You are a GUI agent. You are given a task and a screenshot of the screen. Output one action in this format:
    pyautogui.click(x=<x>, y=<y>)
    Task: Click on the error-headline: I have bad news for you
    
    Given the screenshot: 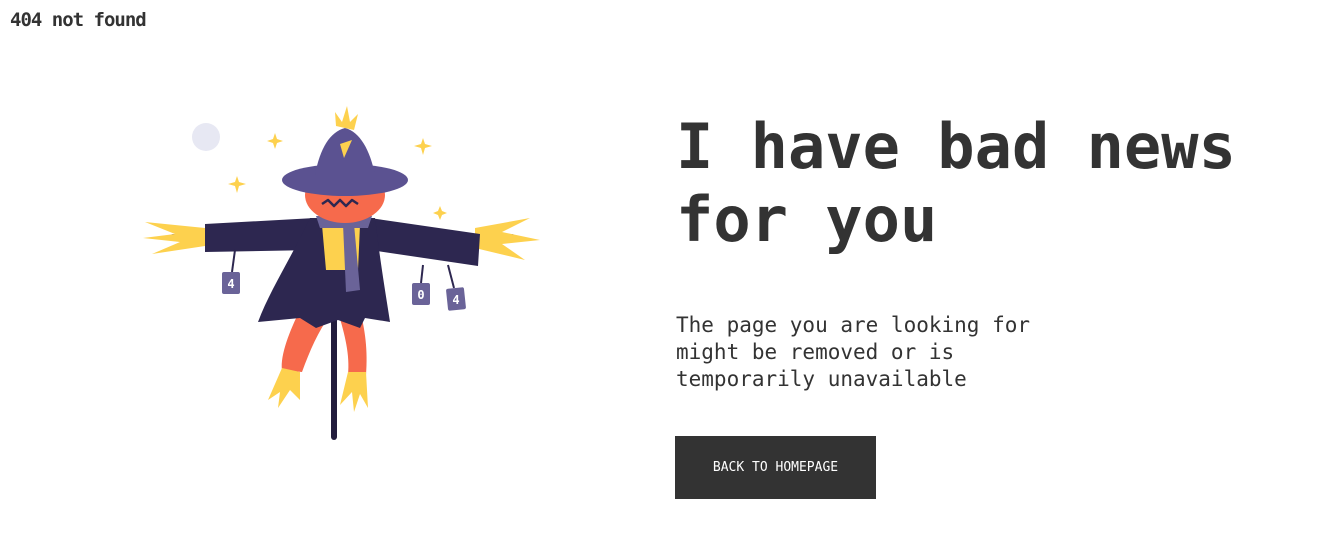 What is the action you would take?
    pyautogui.click(x=956, y=183)
    